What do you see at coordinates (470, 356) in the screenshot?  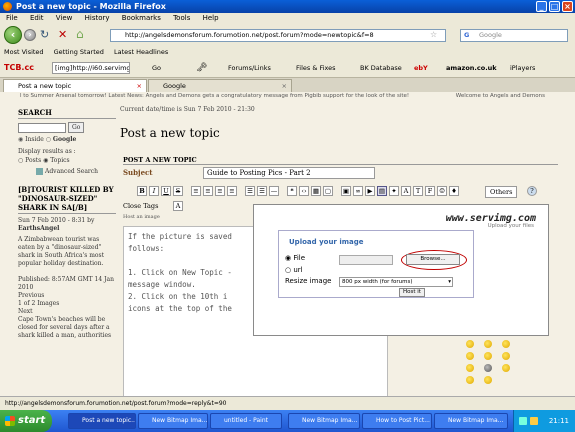 I see `smiley-wink-icon` at bounding box center [470, 356].